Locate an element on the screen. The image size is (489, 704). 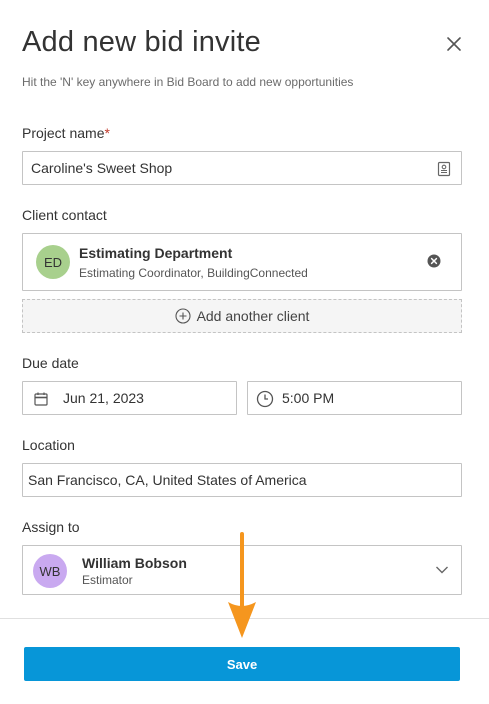
clock-icon is located at coordinates (265, 399).